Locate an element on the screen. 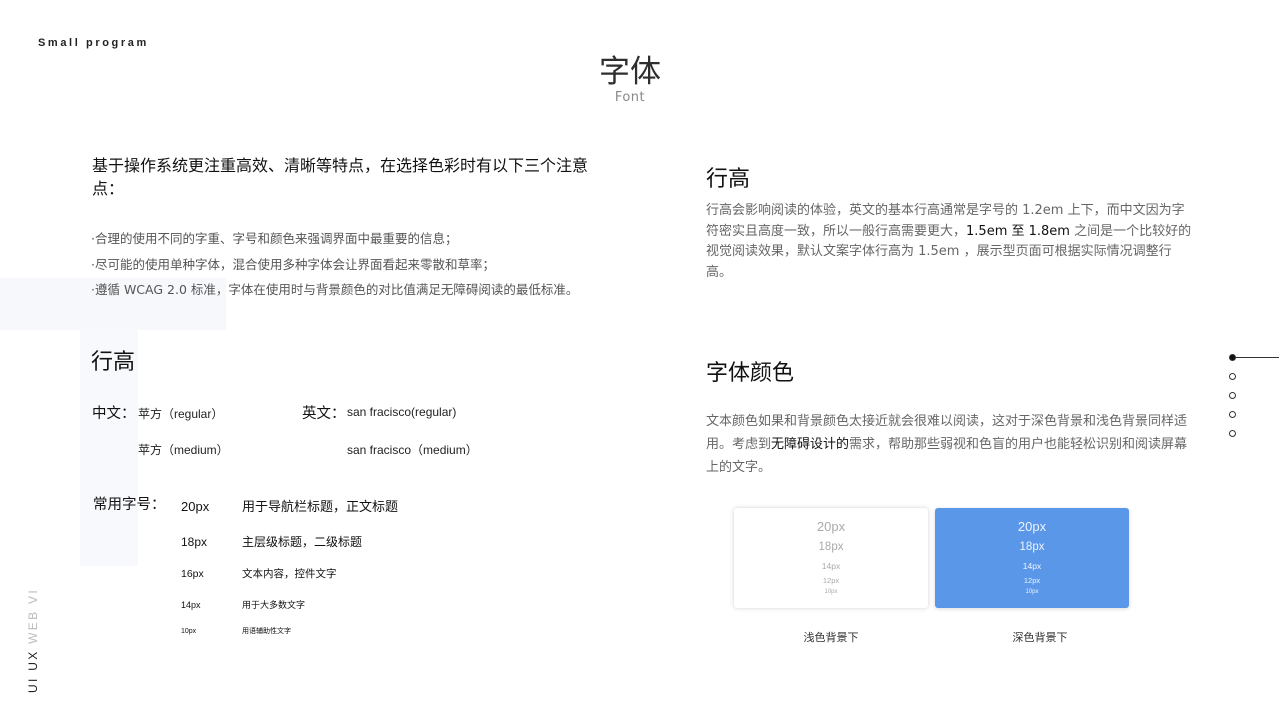 Image resolution: width=1280 pixels, height=720 pixels. line-height-heading: 行高 is located at coordinates (728, 179).